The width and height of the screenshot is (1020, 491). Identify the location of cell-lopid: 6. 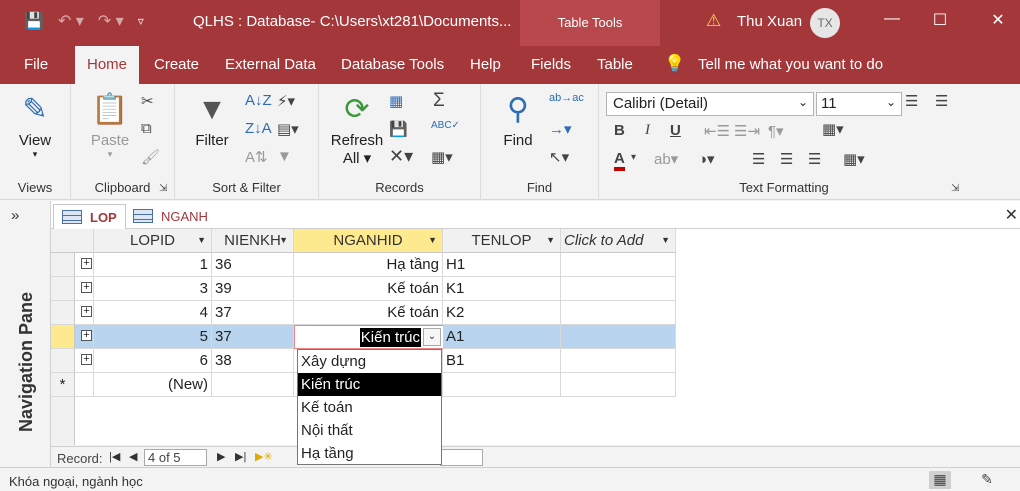
(153, 361).